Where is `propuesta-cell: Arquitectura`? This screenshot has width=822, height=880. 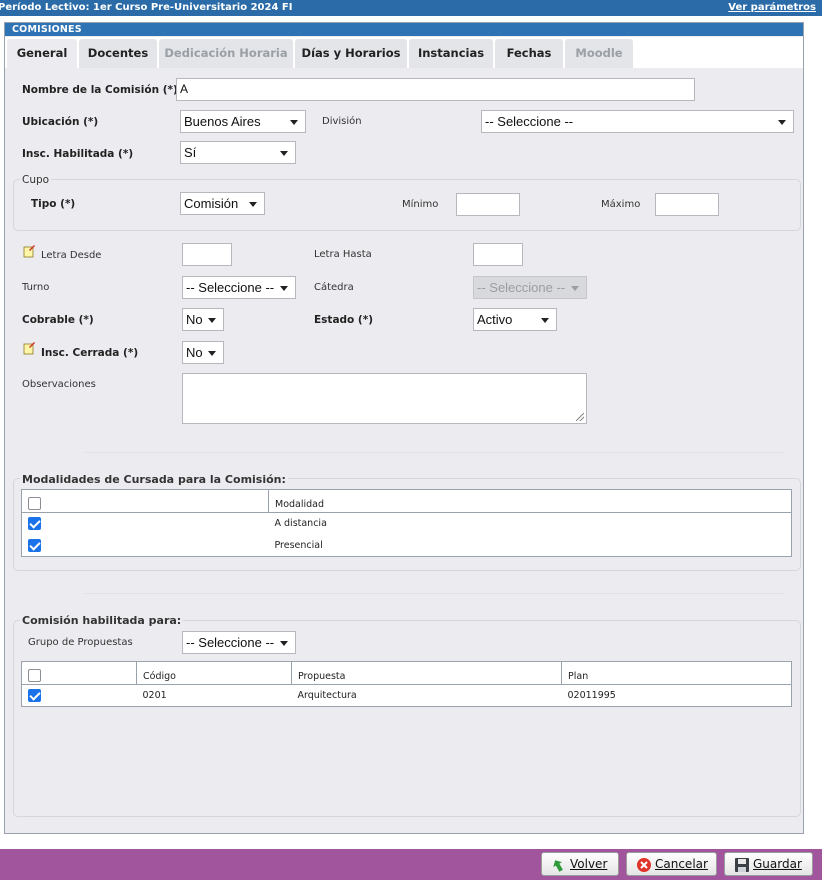
propuesta-cell: Arquitectura is located at coordinates (426, 695).